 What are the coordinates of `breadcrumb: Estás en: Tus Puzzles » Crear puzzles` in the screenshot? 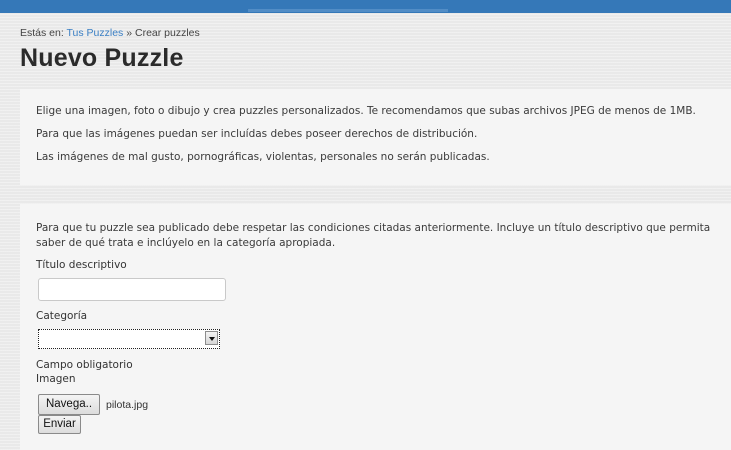 It's located at (110, 33).